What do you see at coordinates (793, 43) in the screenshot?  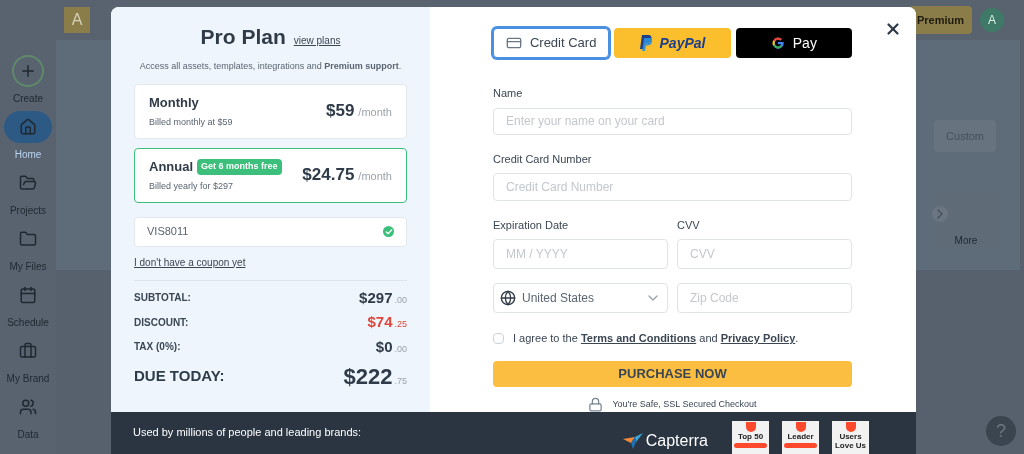 I see `payment-method-tab: Pay` at bounding box center [793, 43].